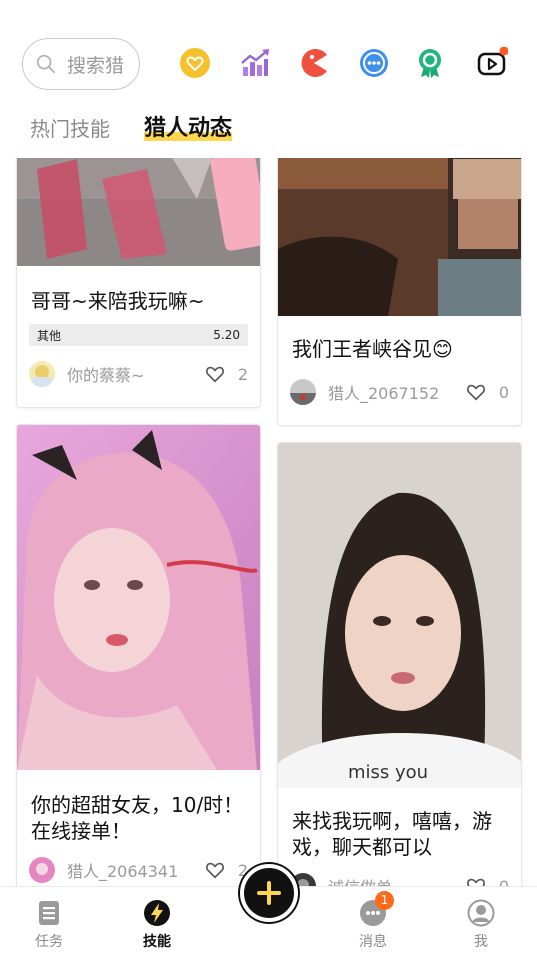  I want to click on svg-text: miss you, so click(388, 772).